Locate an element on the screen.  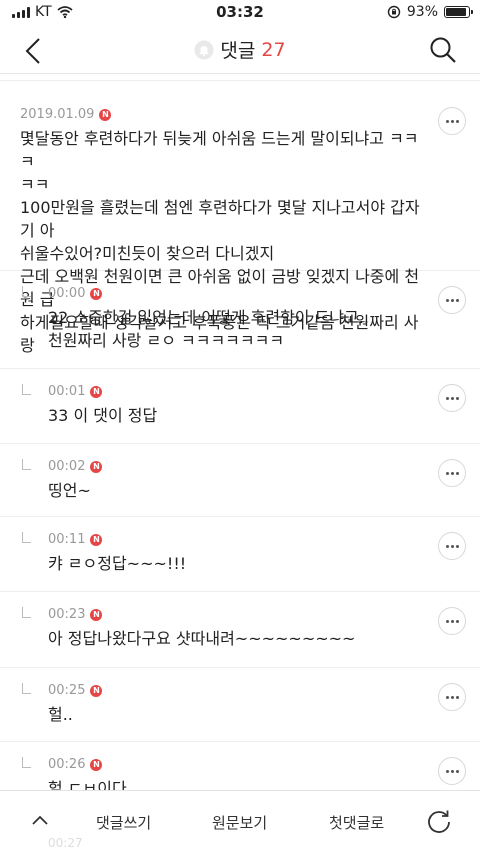
reply-meta: 00:02 N is located at coordinates (234, 466).